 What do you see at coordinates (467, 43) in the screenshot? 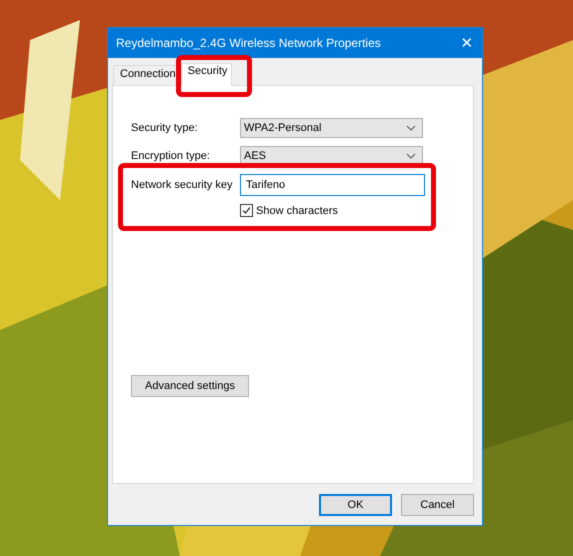
I see `close-button: ✕` at bounding box center [467, 43].